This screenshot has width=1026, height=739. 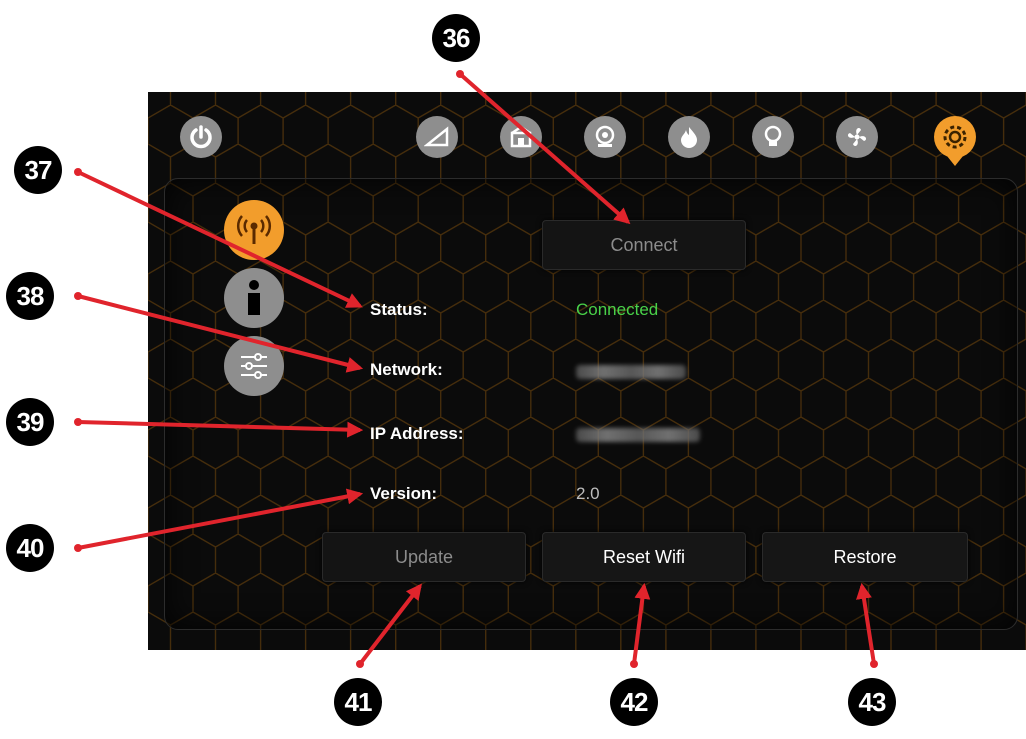 What do you see at coordinates (254, 366) in the screenshot?
I see `sliders-icon` at bounding box center [254, 366].